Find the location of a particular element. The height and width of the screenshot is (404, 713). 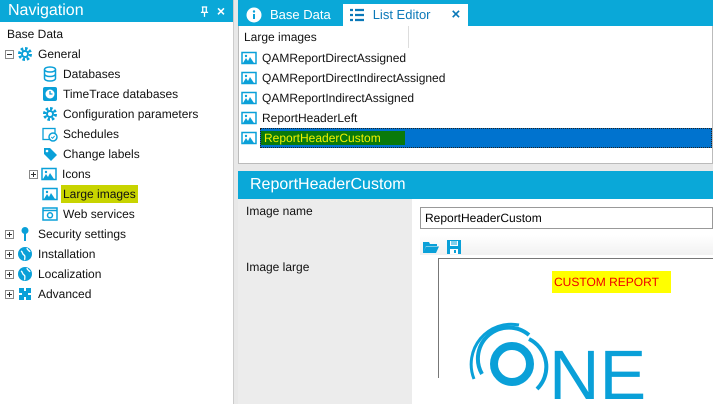

window-icon is located at coordinates (50, 214).